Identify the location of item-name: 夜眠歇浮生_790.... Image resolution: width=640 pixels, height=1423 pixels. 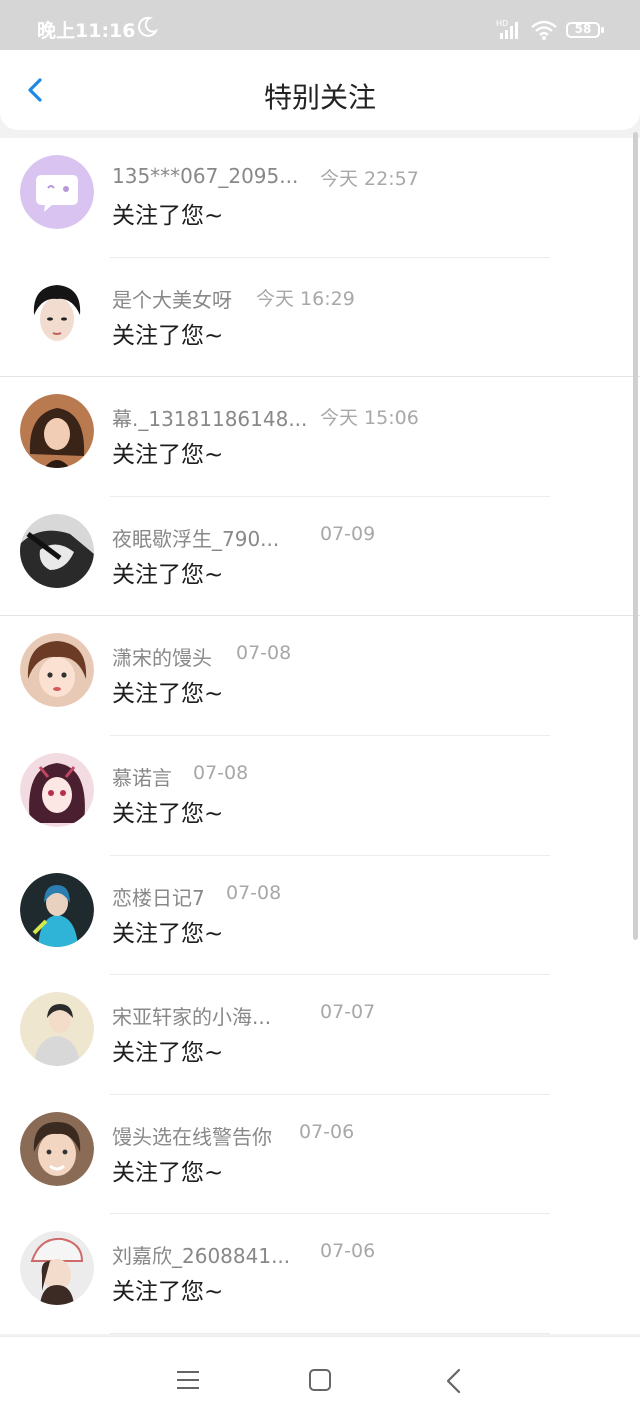
(196, 538).